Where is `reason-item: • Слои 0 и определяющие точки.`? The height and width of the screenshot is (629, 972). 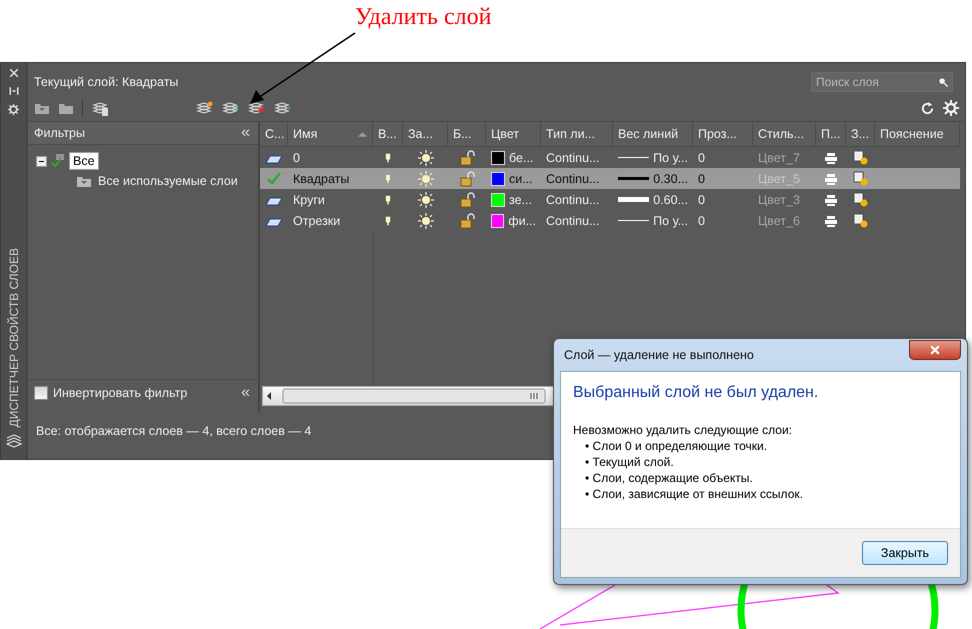
reason-item: • Слои 0 и определяющие точки. is located at coordinates (676, 446).